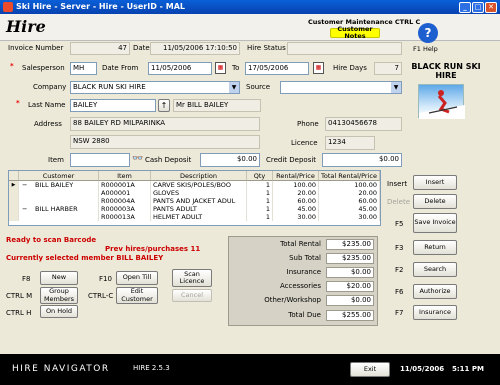 This screenshot has height=385, width=500. What do you see at coordinates (428, 33) in the screenshot?
I see `help-icon: ?` at bounding box center [428, 33].